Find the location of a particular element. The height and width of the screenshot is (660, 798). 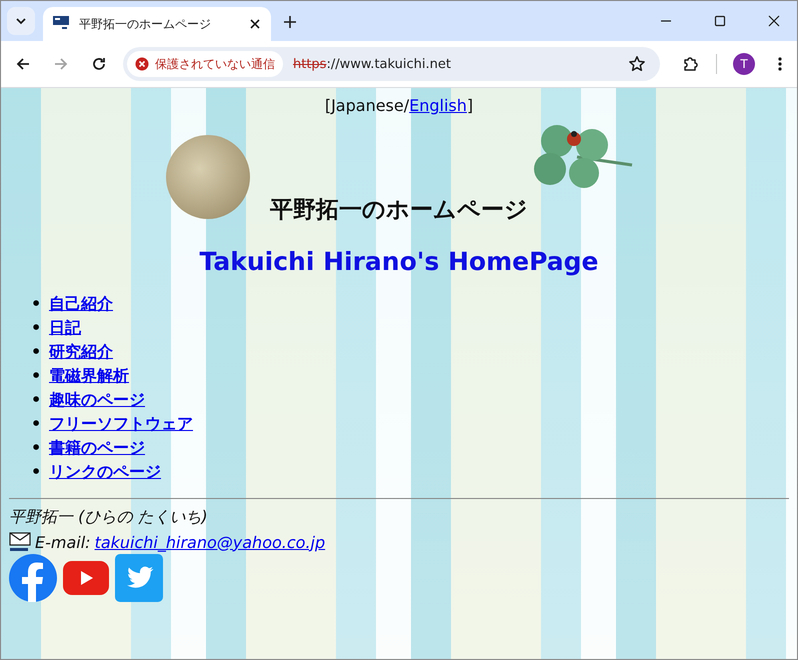

bird-icon is located at coordinates (139, 578).